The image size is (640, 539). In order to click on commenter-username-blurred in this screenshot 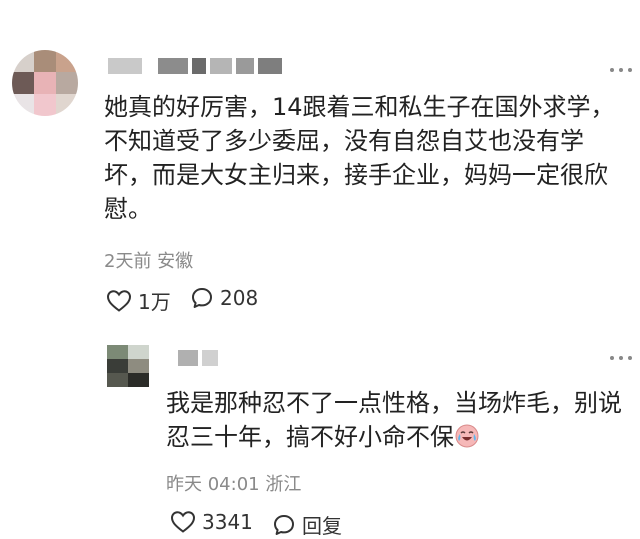, I will do `click(195, 66)`.